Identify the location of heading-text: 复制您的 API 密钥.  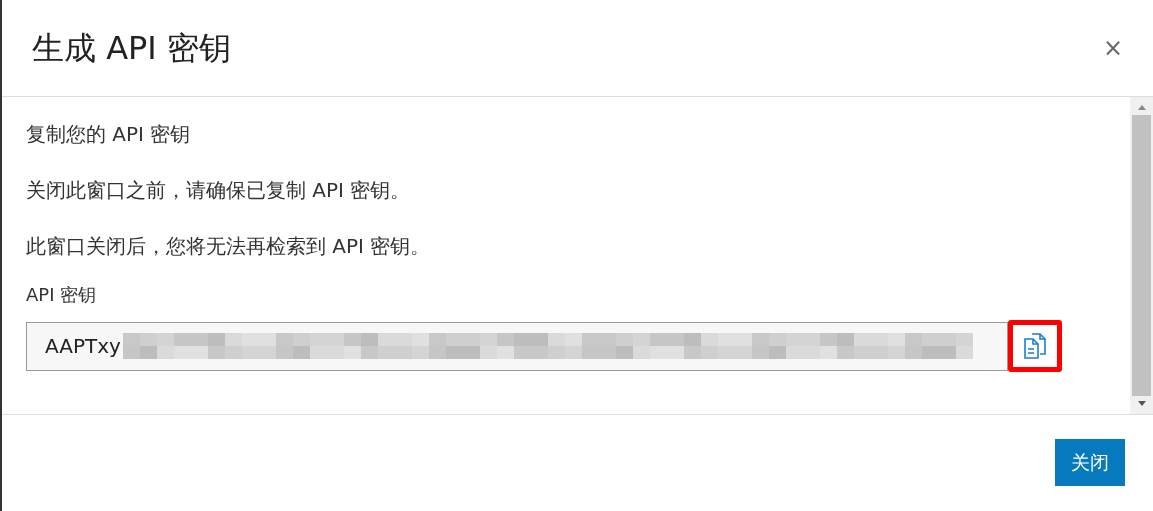
(109, 134).